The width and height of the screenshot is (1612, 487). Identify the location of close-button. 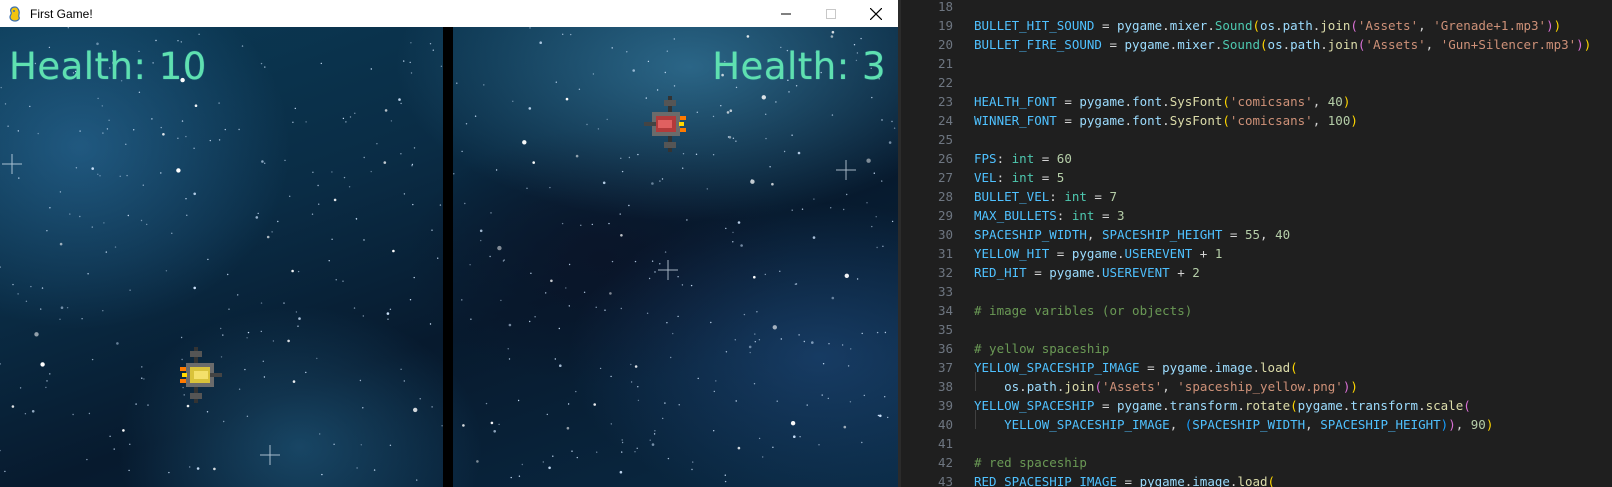
(875, 13).